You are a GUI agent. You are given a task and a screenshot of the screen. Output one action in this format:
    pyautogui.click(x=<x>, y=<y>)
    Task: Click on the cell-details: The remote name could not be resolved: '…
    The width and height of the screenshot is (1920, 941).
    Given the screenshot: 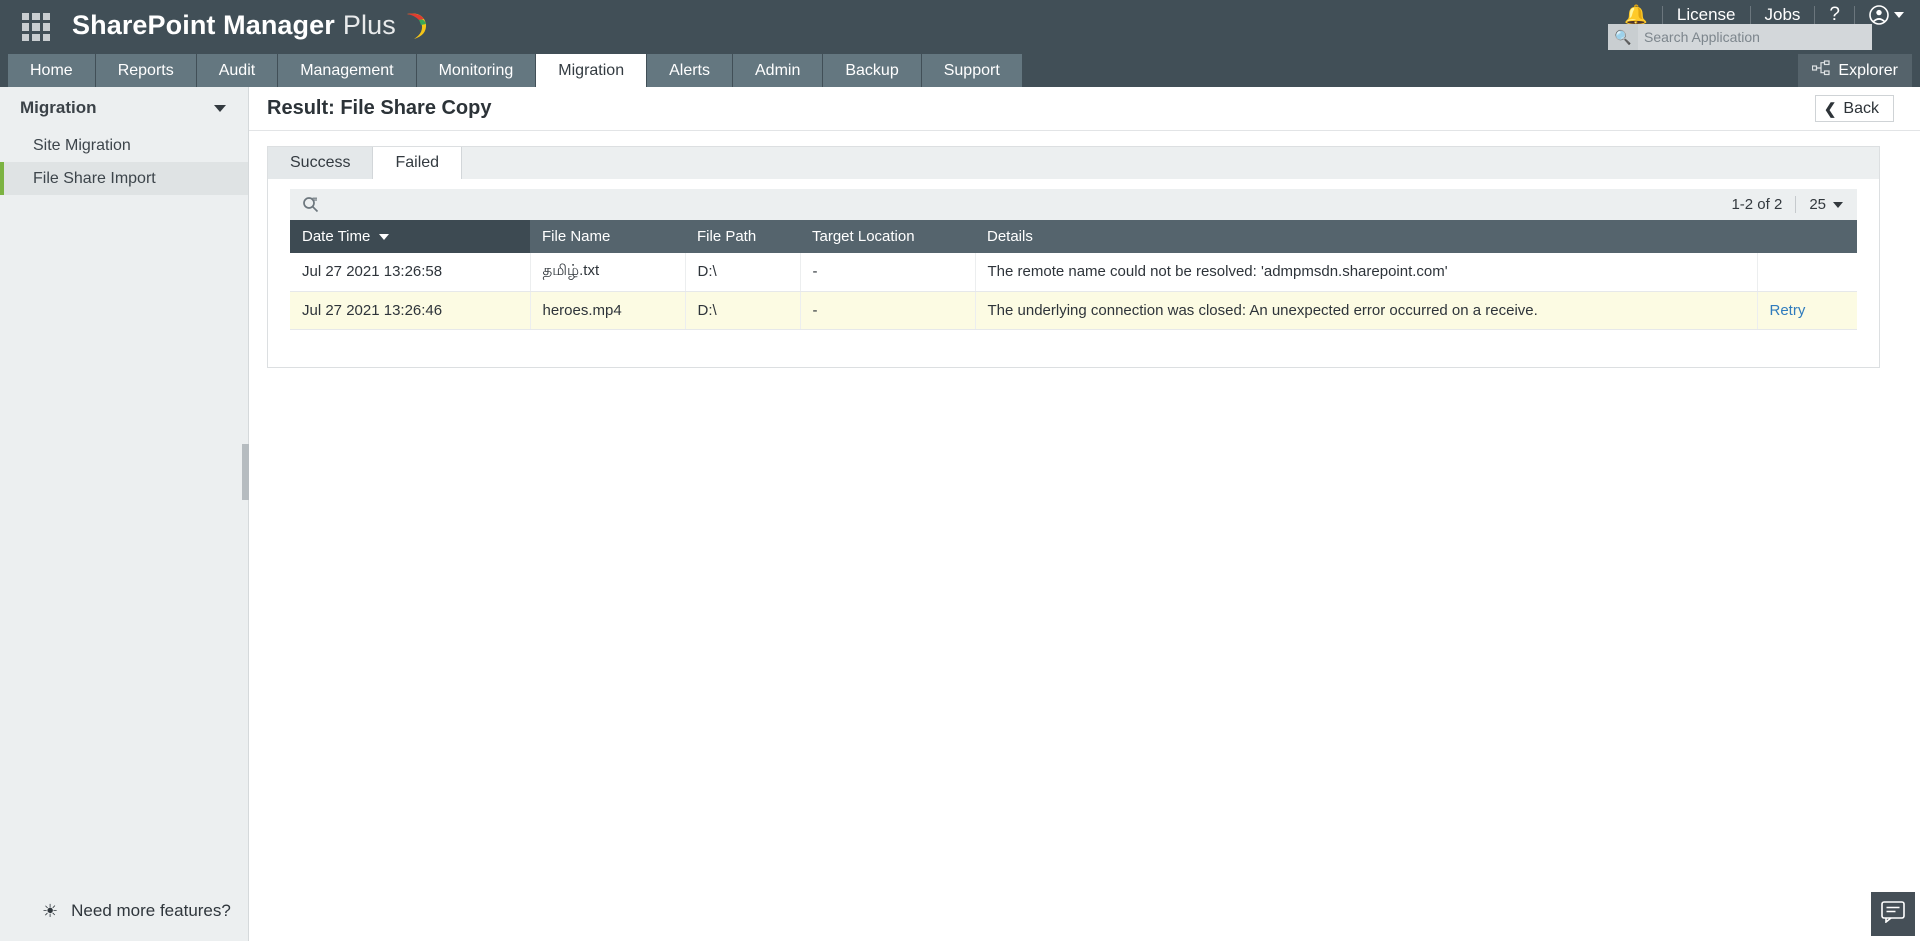 What is the action you would take?
    pyautogui.click(x=1366, y=272)
    